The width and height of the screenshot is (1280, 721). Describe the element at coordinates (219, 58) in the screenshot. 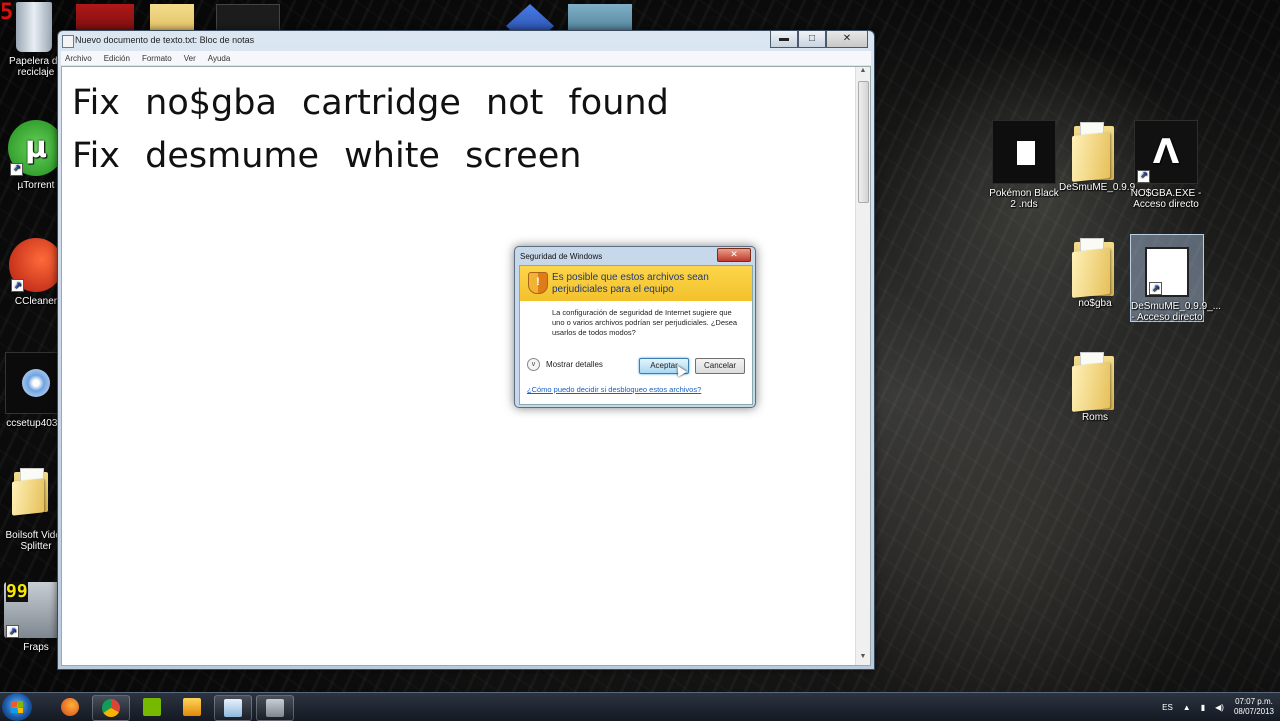

I see `menu-ayuda: Ayuda` at that location.